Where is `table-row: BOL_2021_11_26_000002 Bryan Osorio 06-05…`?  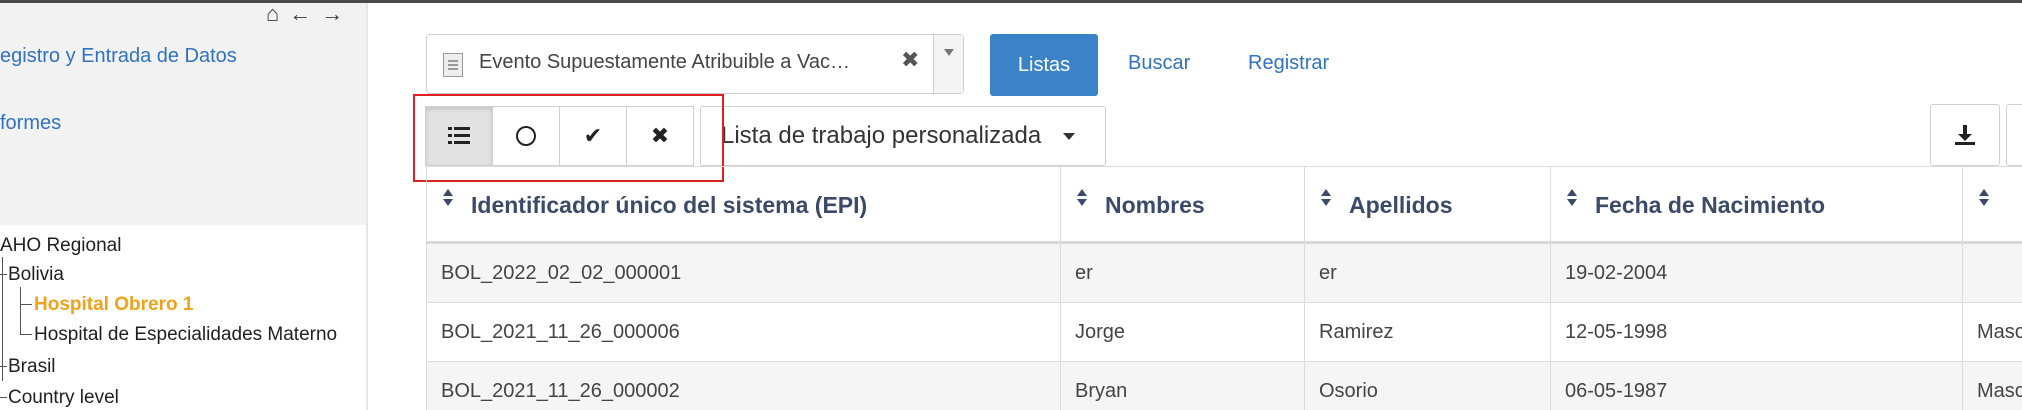
table-row: BOL_2021_11_26_000002 Bryan Osorio 06-05… is located at coordinates (1224, 386).